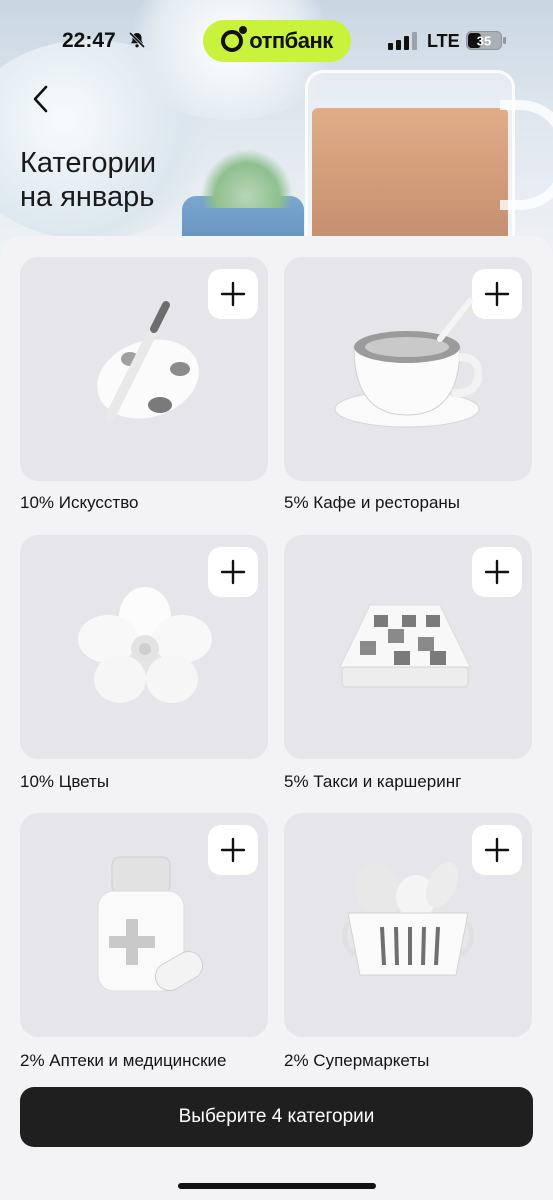 The image size is (553, 1200). What do you see at coordinates (526, 155) in the screenshot?
I see `tea-glass-handle` at bounding box center [526, 155].